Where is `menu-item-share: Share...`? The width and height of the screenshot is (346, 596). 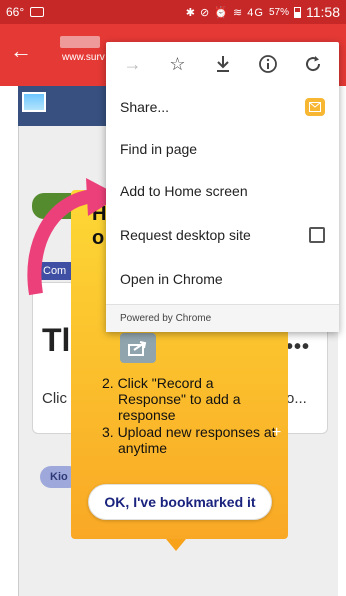 menu-item-share: Share... is located at coordinates (222, 107).